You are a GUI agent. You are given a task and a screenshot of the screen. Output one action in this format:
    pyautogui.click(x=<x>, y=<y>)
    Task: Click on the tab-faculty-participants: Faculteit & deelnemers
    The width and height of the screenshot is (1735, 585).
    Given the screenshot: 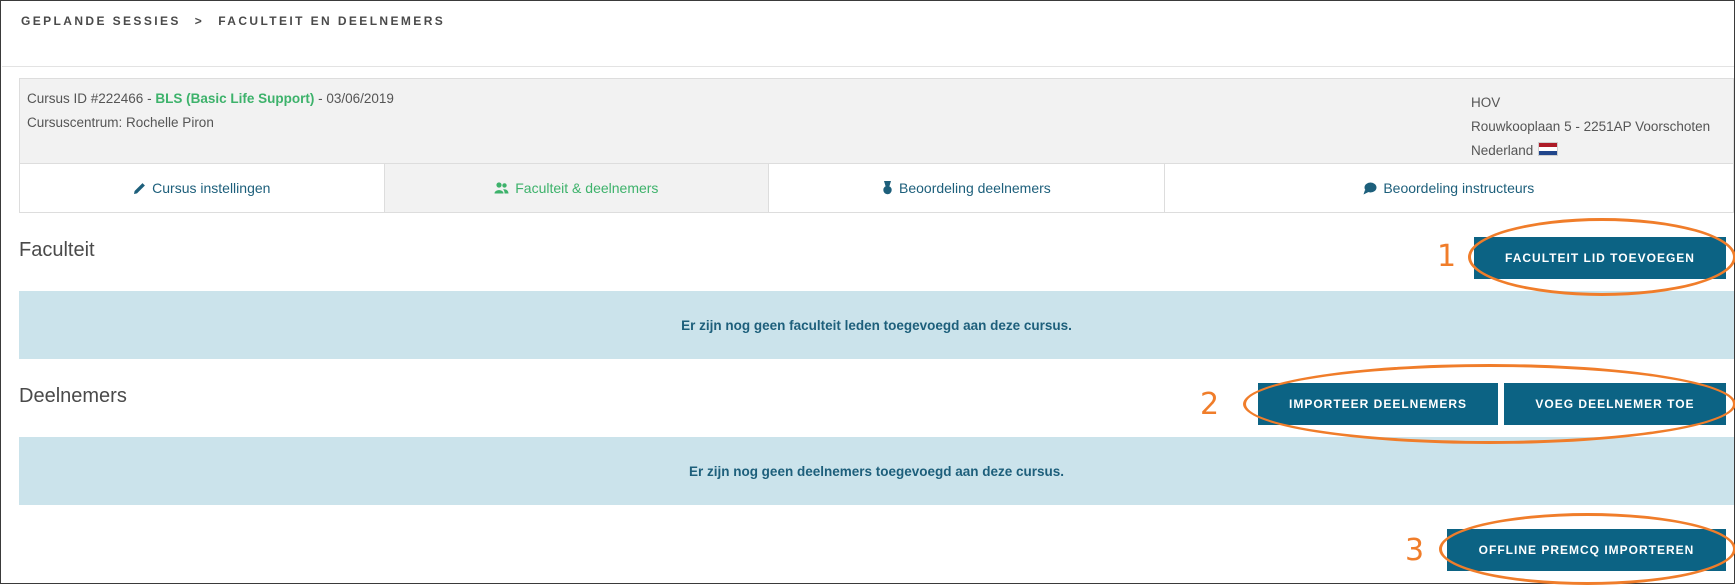 What is the action you would take?
    pyautogui.click(x=577, y=188)
    